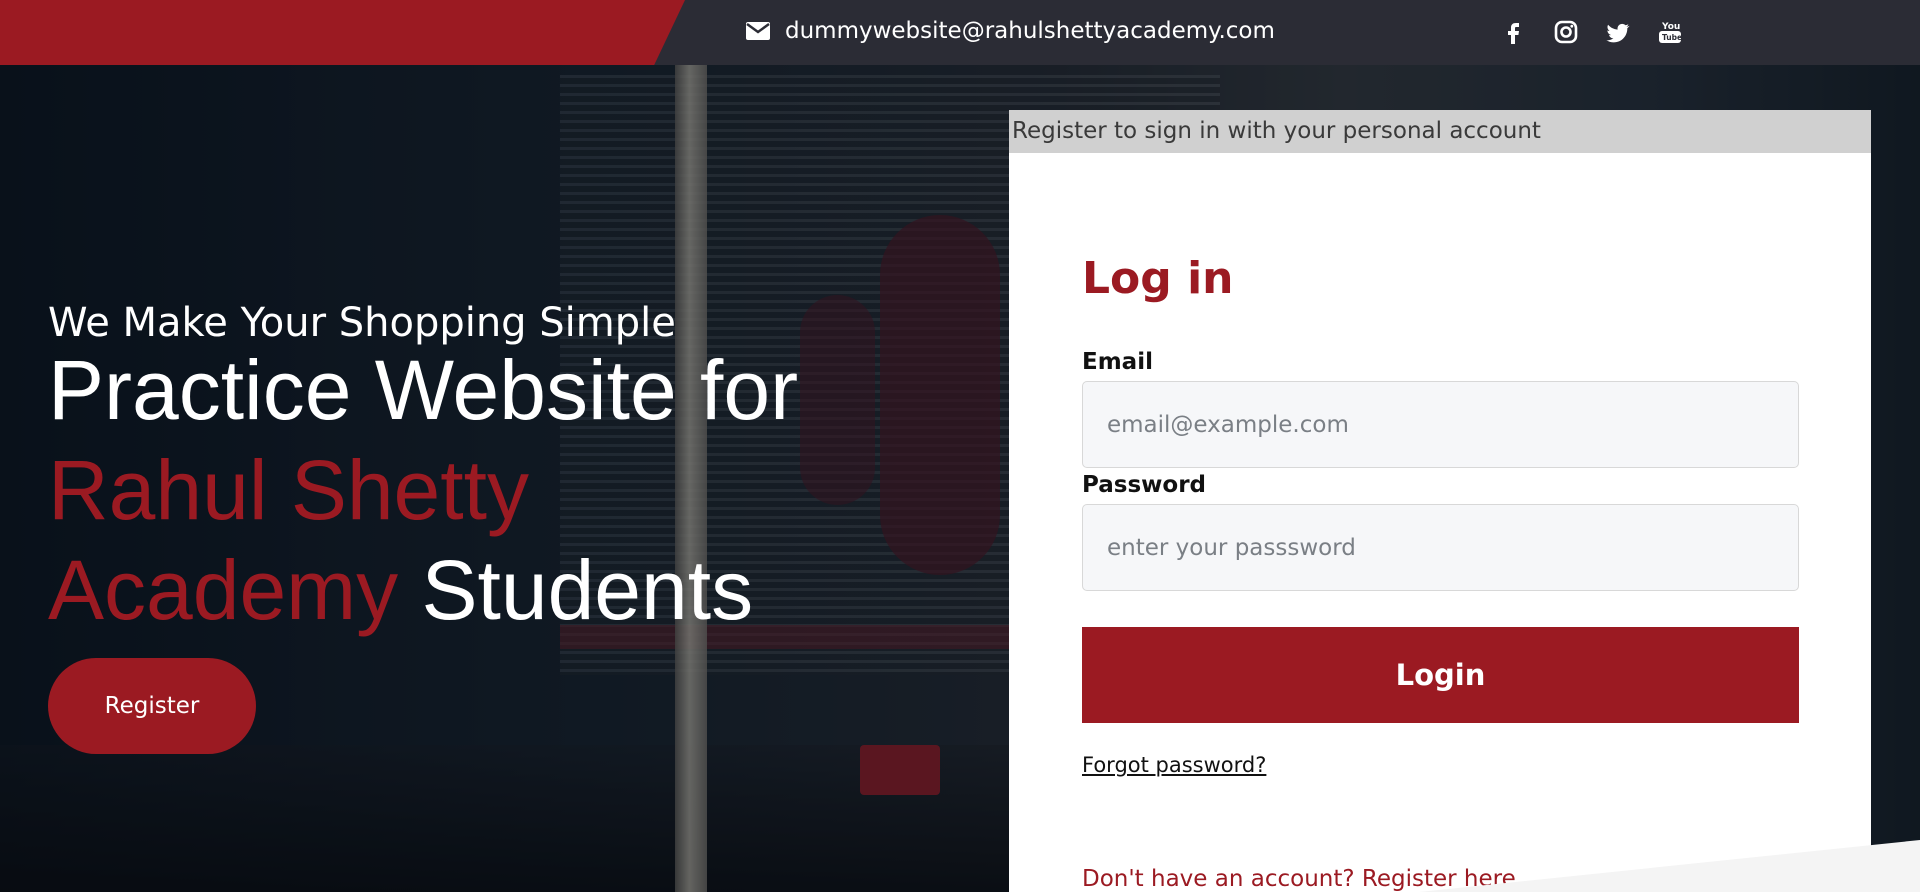 The height and width of the screenshot is (892, 1920). Describe the element at coordinates (342, 32) in the screenshot. I see `topbar-red-stripe` at that location.